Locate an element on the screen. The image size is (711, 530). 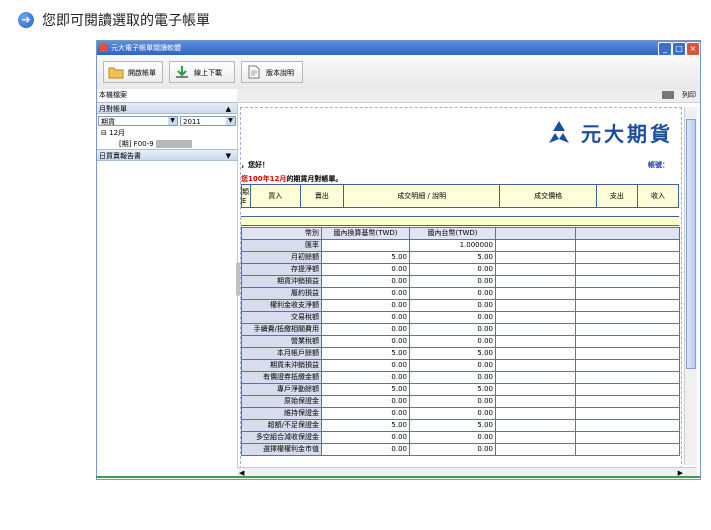
open-bill-button: 開啟帳單 is located at coordinates (133, 72).